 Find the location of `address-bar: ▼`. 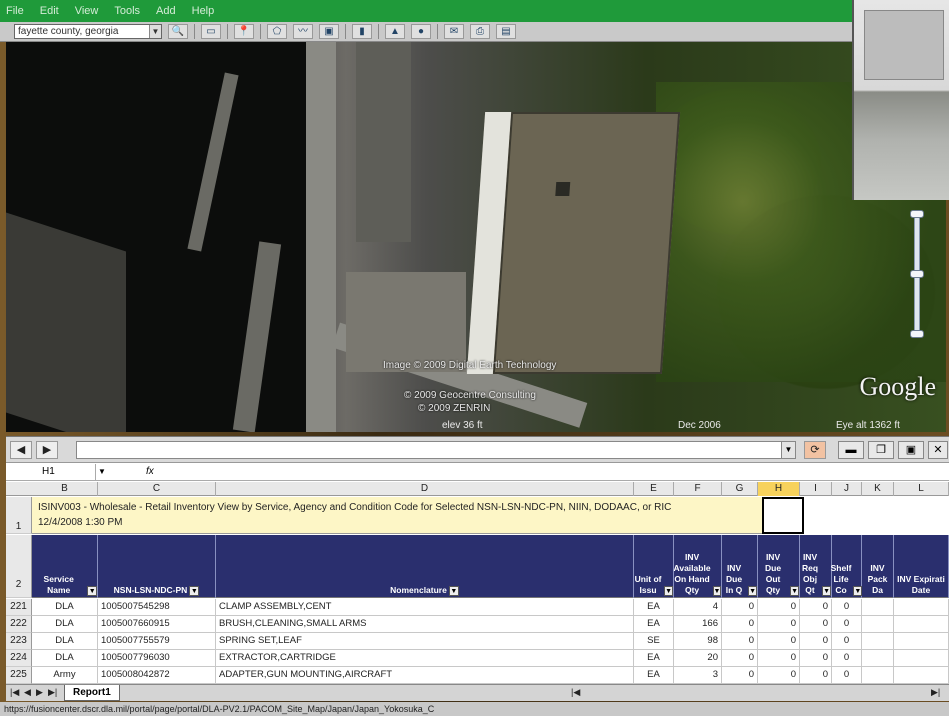

address-bar: ▼ is located at coordinates (436, 450).